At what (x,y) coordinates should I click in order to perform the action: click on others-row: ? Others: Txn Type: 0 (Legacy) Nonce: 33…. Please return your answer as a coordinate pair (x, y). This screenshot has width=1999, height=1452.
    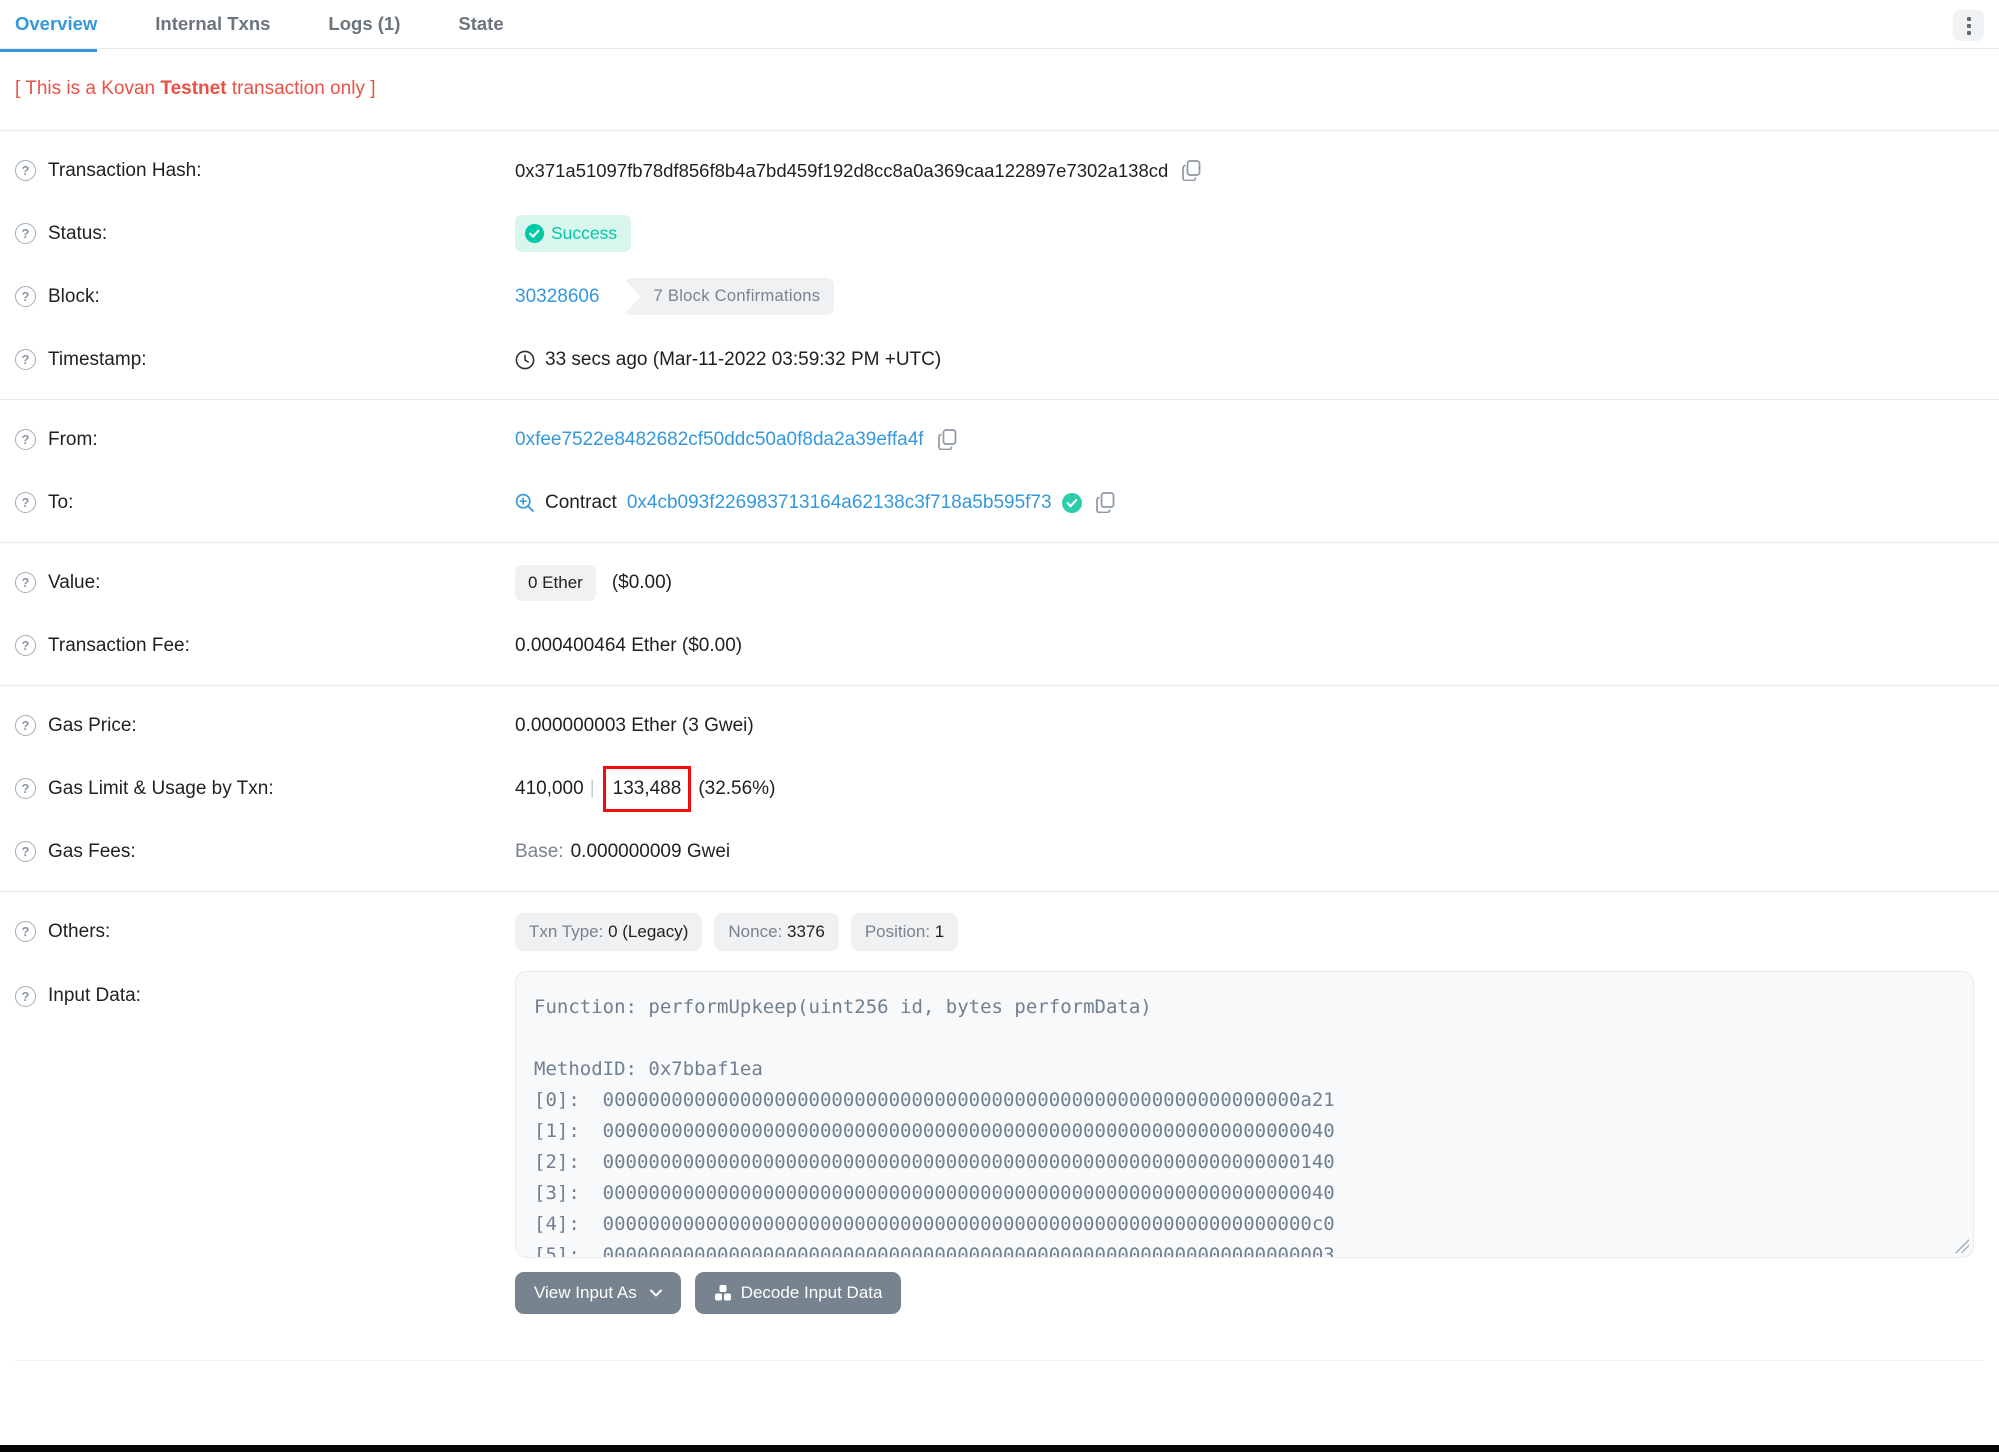
    Looking at the image, I should click on (999, 931).